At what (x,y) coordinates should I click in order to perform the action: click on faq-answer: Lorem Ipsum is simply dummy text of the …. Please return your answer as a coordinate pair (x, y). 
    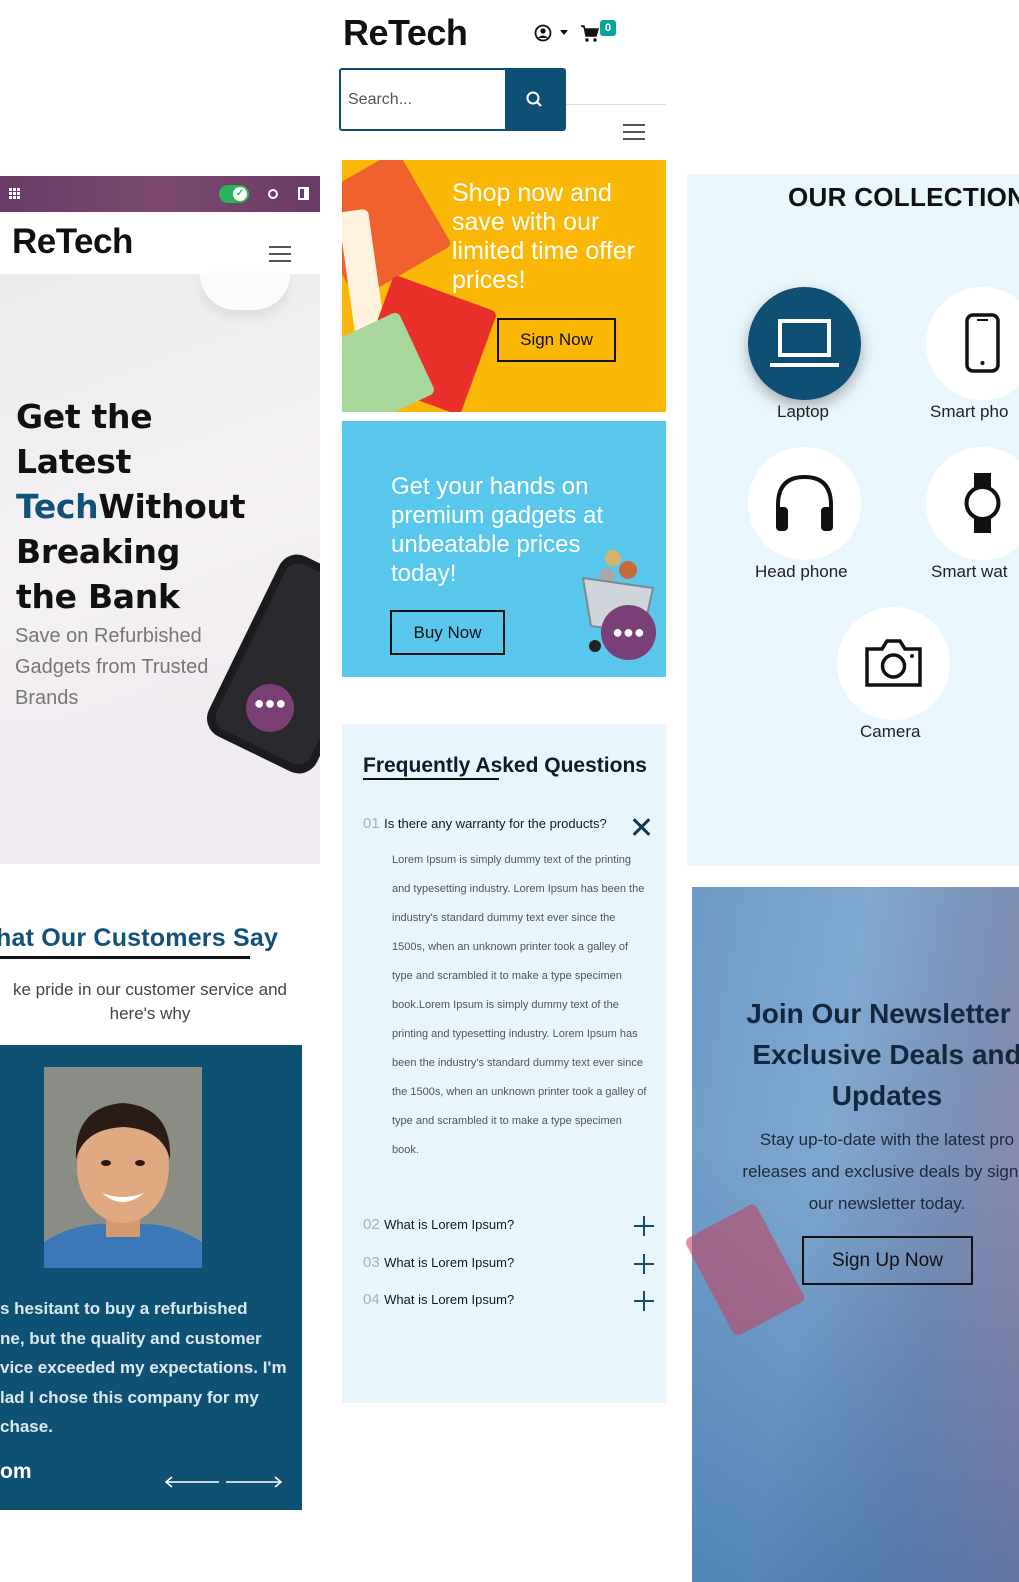
    Looking at the image, I should click on (519, 1005).